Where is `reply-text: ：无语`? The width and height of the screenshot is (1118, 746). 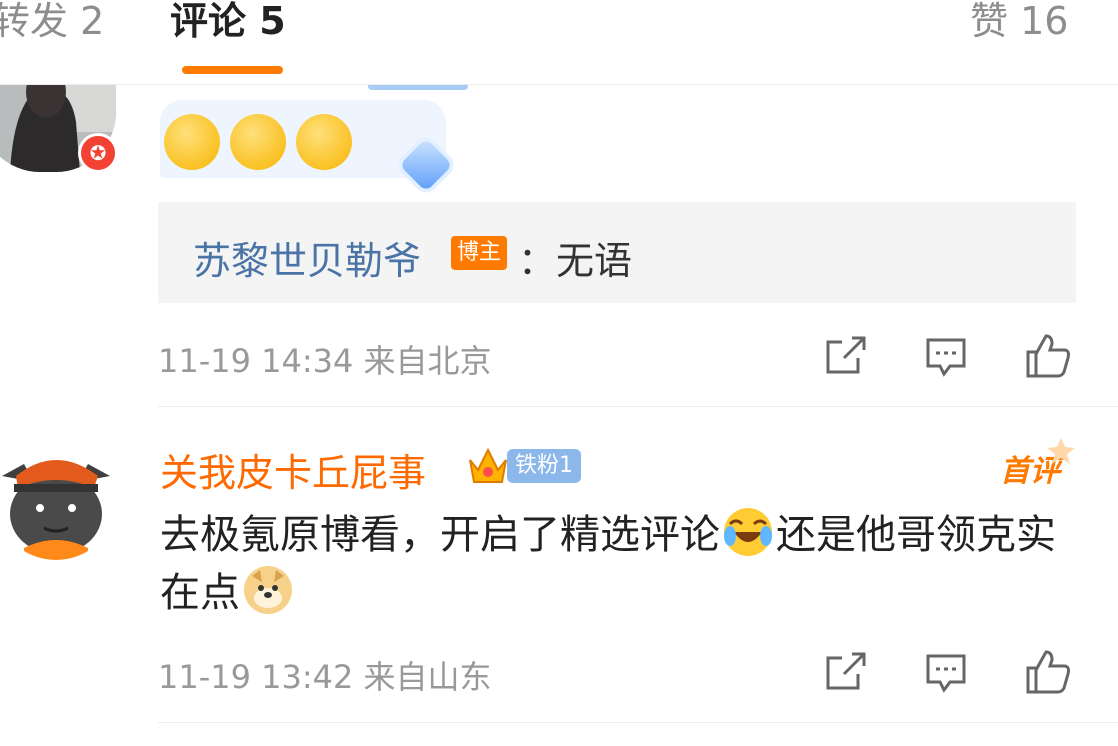
reply-text: ：无语 is located at coordinates (575, 261).